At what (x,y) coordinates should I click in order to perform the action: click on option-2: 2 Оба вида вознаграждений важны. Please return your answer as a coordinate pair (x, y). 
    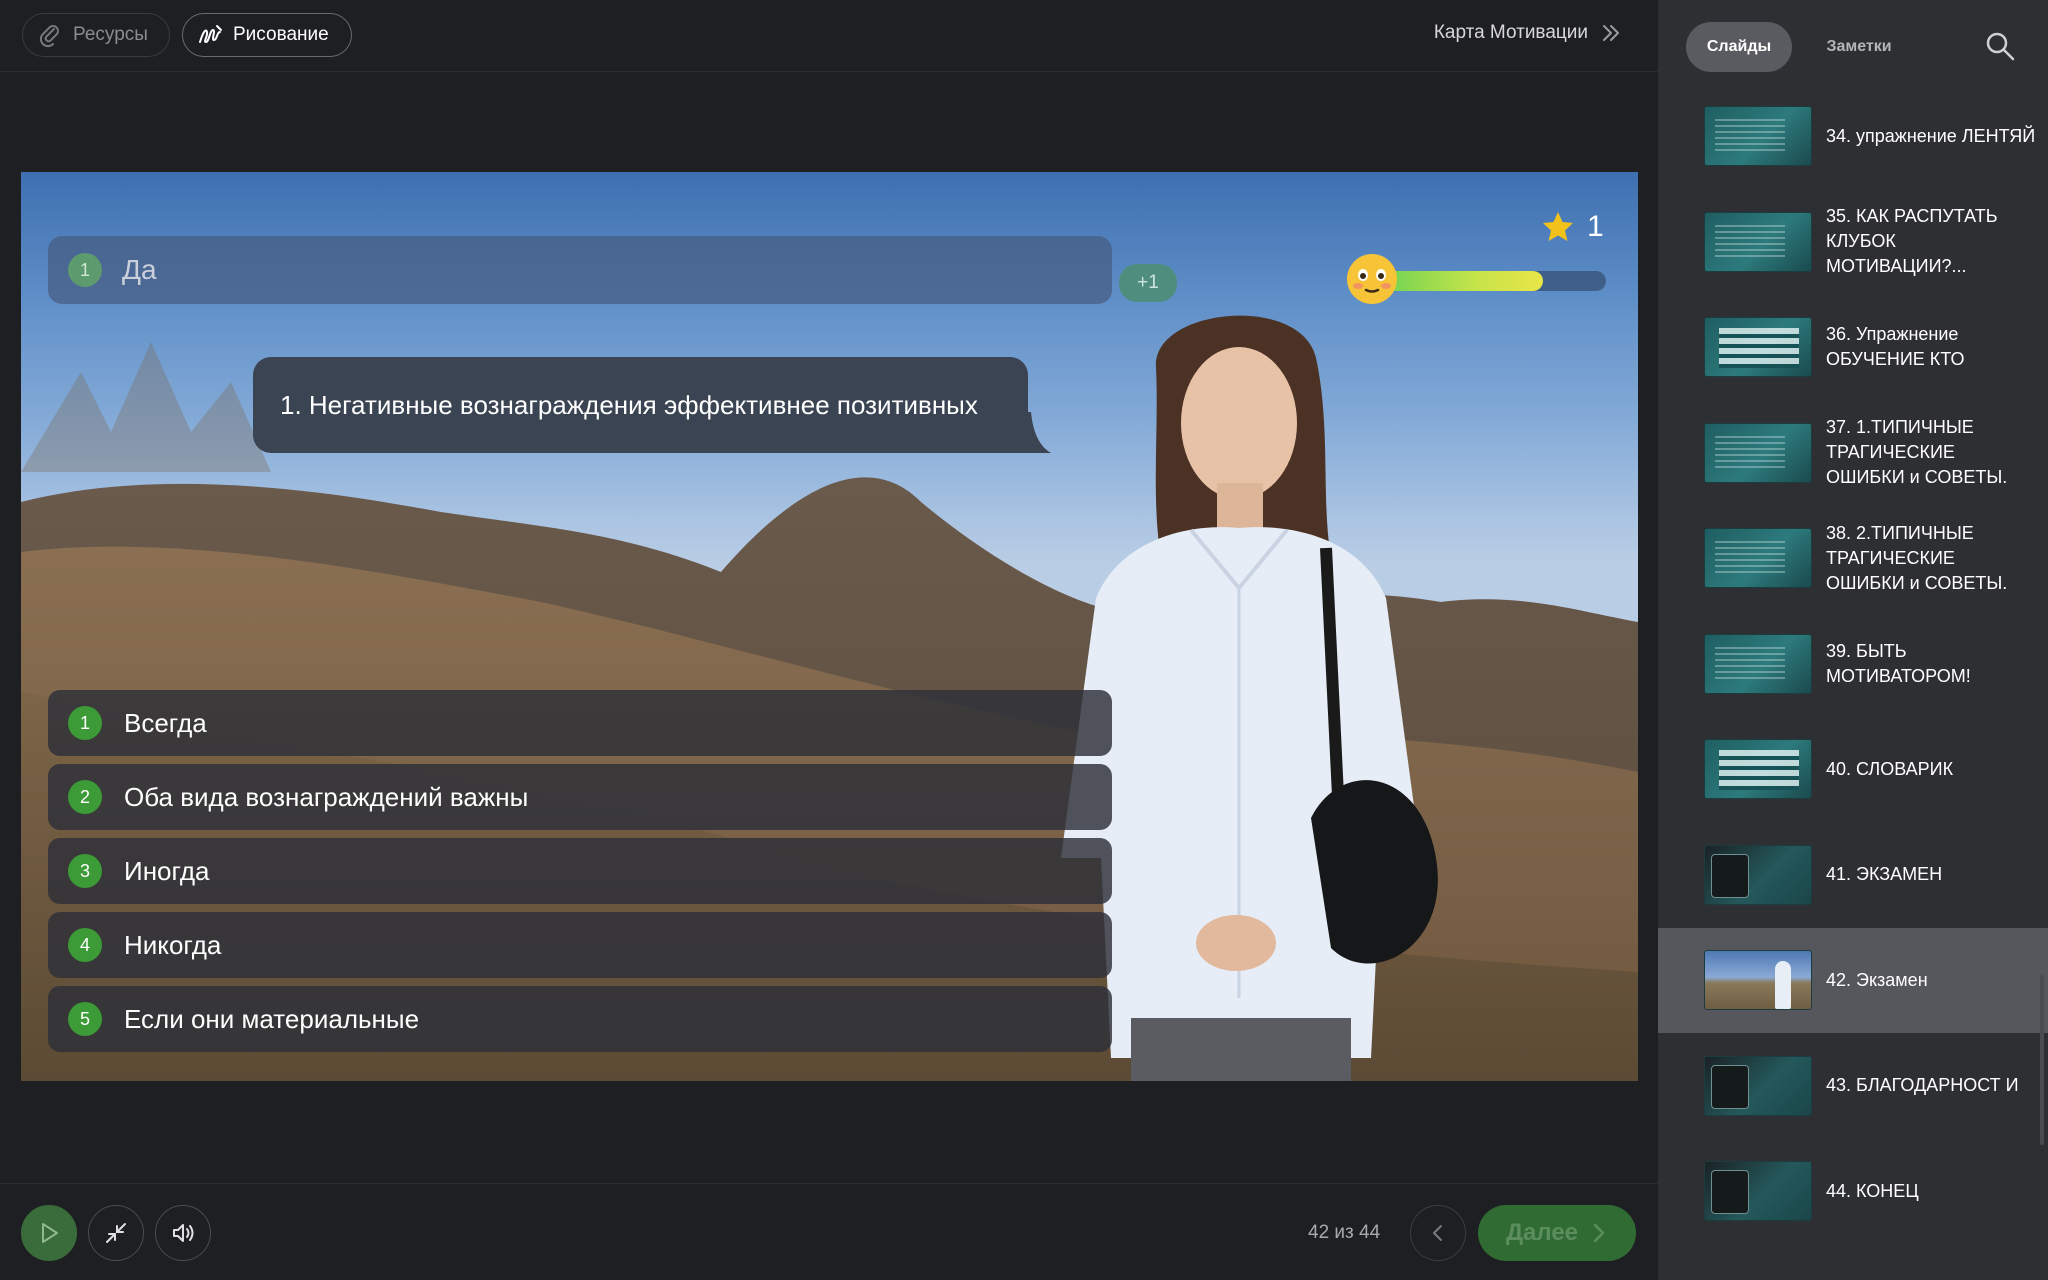
    Looking at the image, I should click on (580, 797).